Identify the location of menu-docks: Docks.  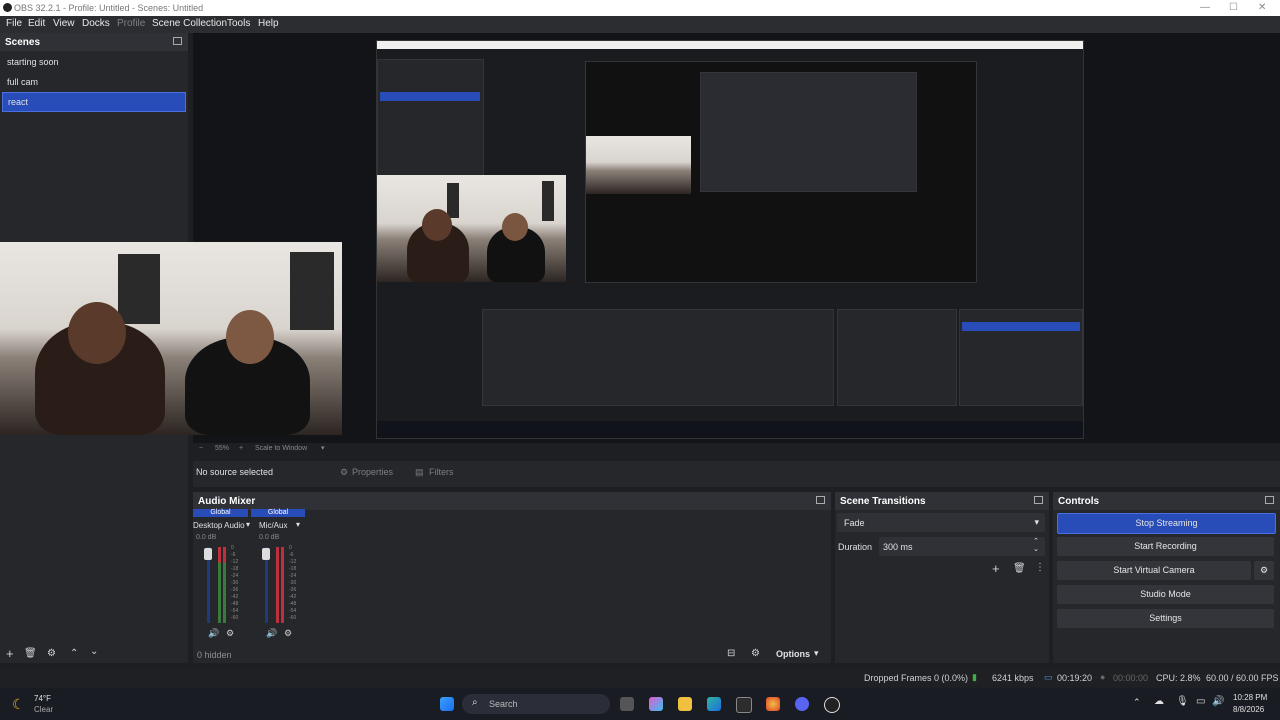
(96, 23).